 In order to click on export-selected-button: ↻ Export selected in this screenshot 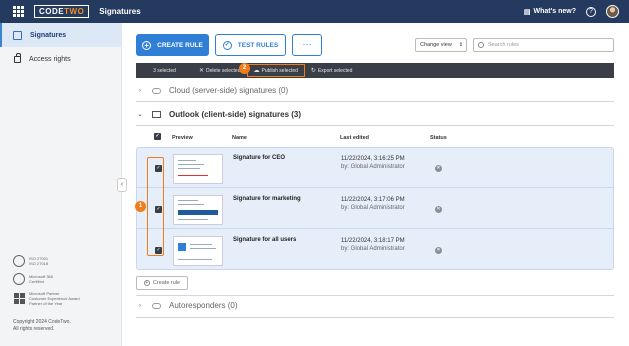, I will do `click(332, 70)`.